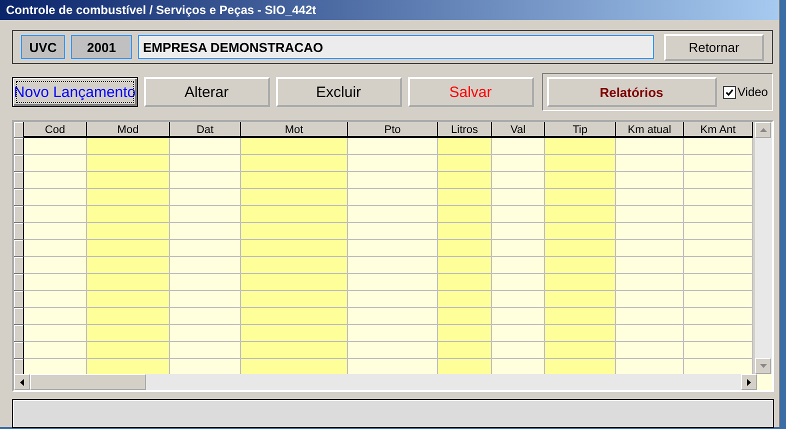  I want to click on column-header: Cod, so click(55, 130).